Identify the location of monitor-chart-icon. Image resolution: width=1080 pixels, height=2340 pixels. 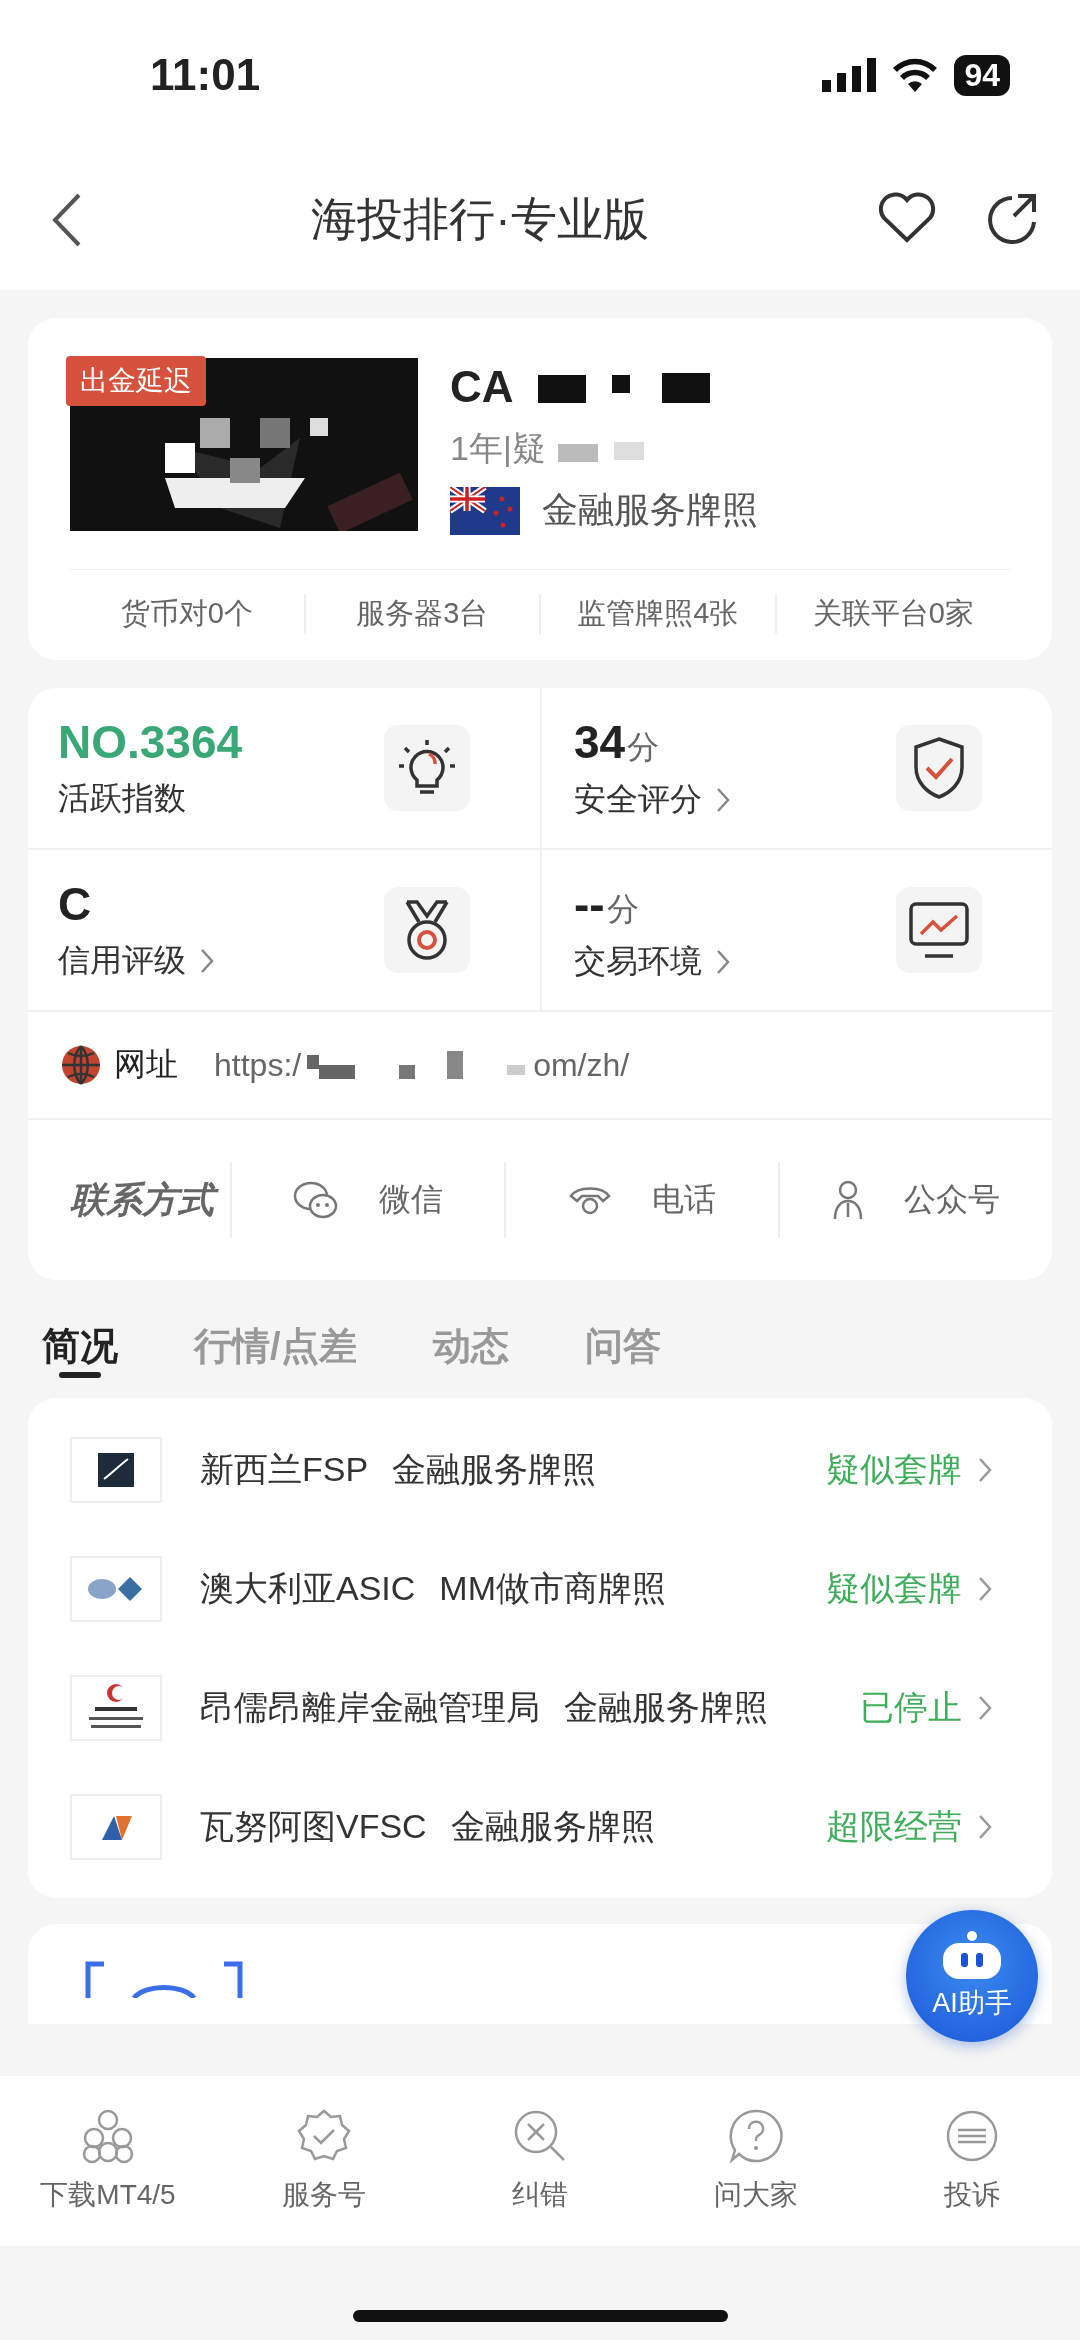
(939, 930).